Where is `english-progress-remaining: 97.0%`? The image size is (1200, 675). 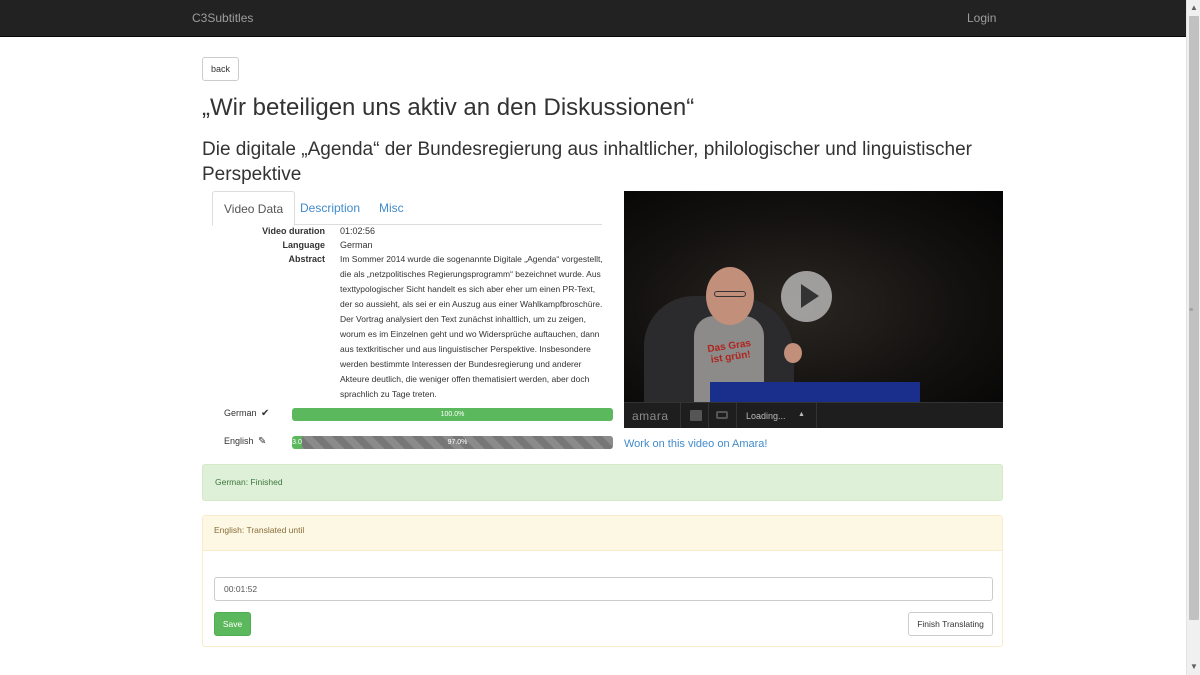 english-progress-remaining: 97.0% is located at coordinates (457, 442).